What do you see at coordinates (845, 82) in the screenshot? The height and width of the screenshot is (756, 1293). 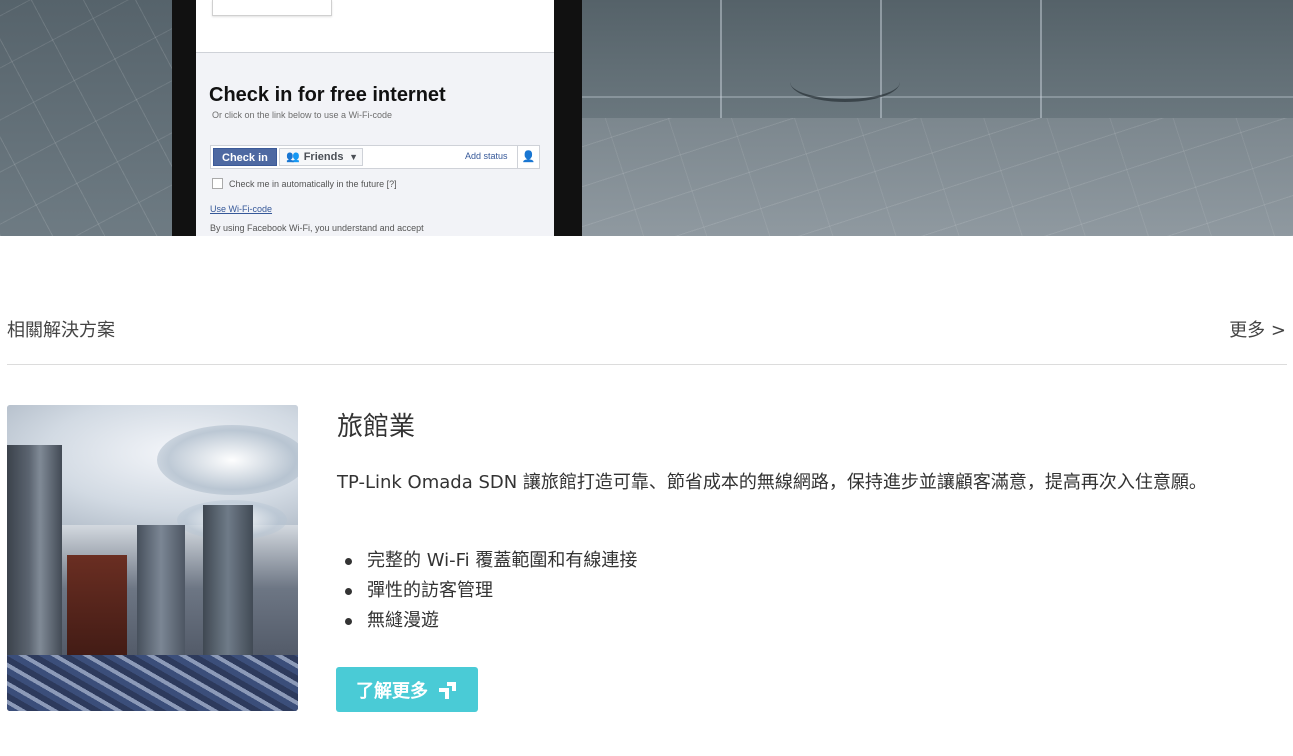 I see `office-chair` at bounding box center [845, 82].